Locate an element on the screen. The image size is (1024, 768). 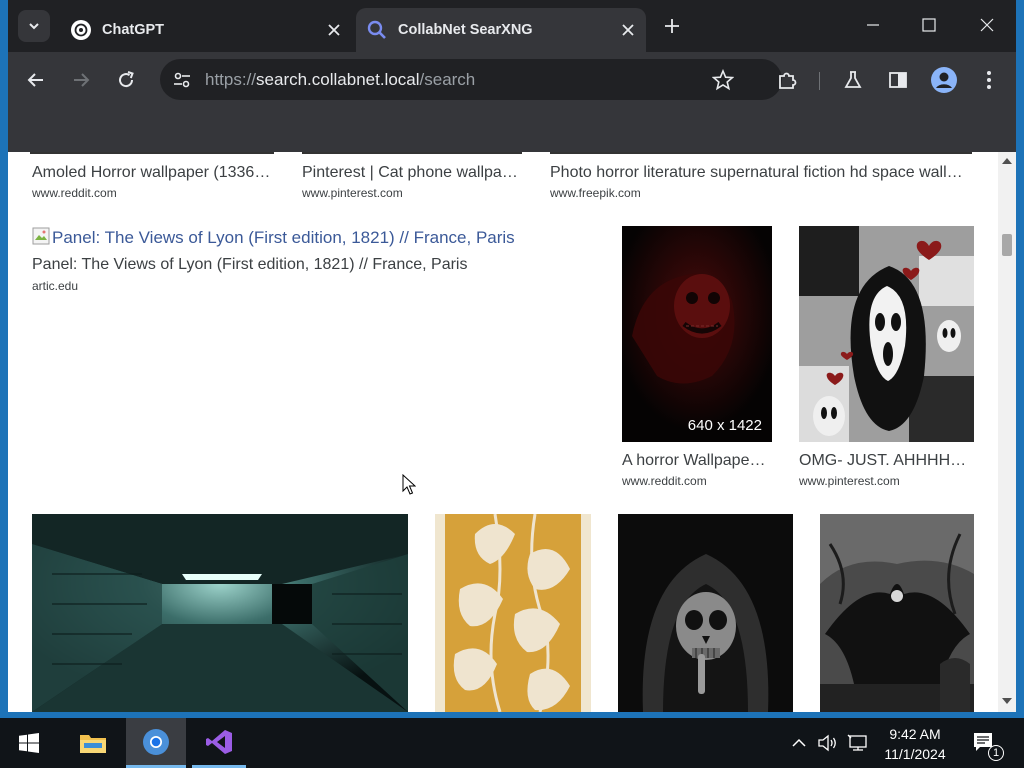
speaker-icon is located at coordinates (827, 743).